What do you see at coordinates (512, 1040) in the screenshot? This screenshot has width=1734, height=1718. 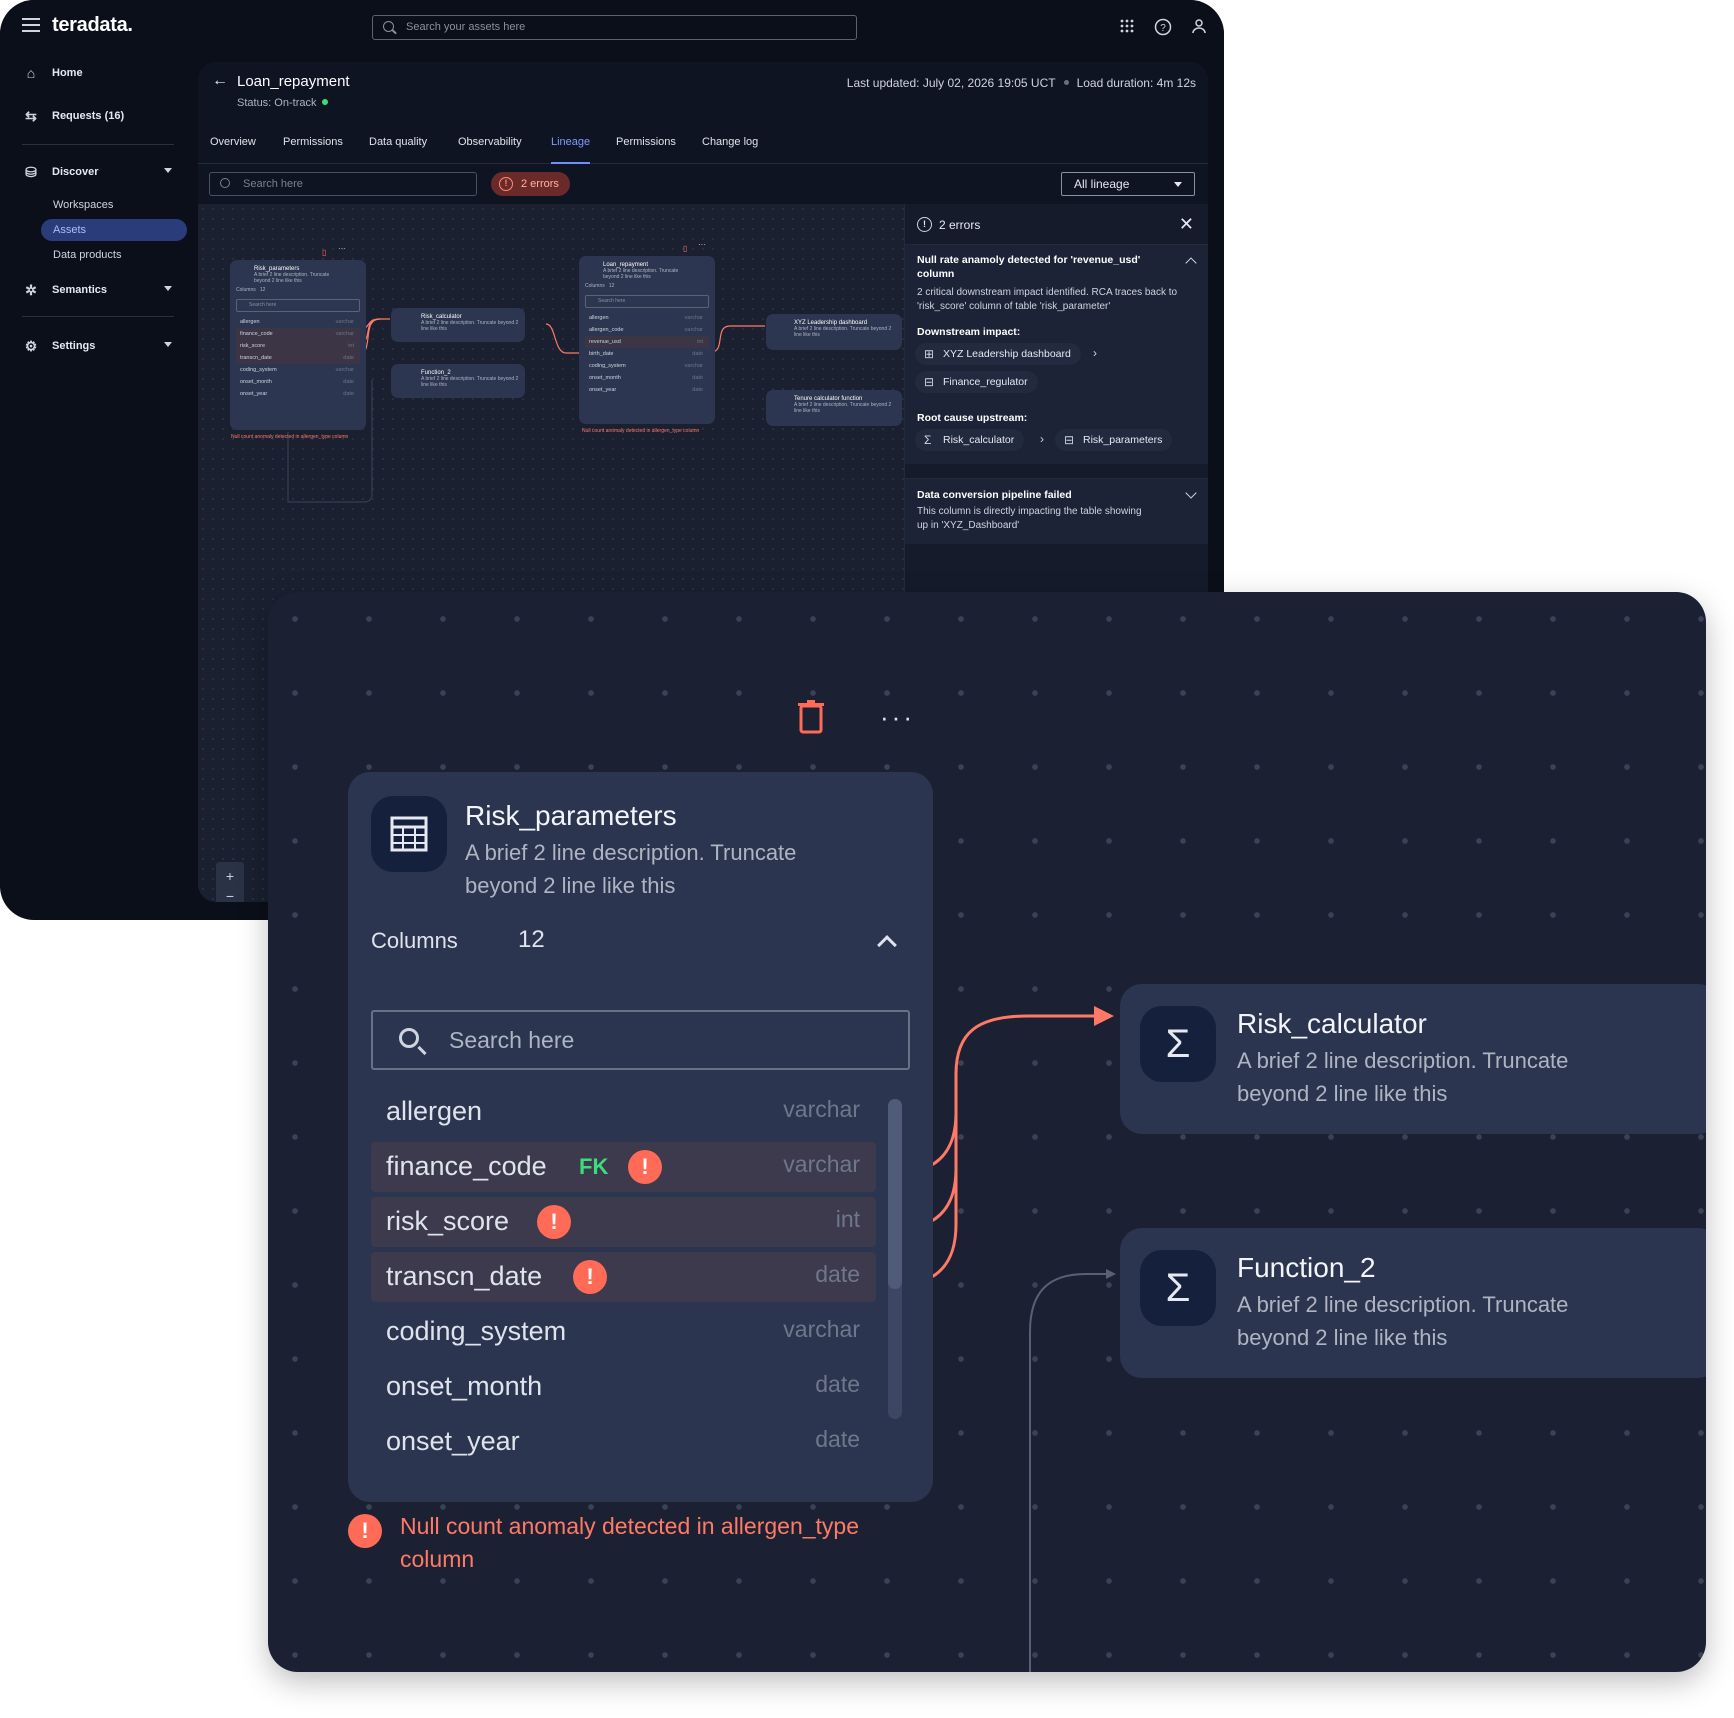 I see `column-search-placeholder: Search here` at bounding box center [512, 1040].